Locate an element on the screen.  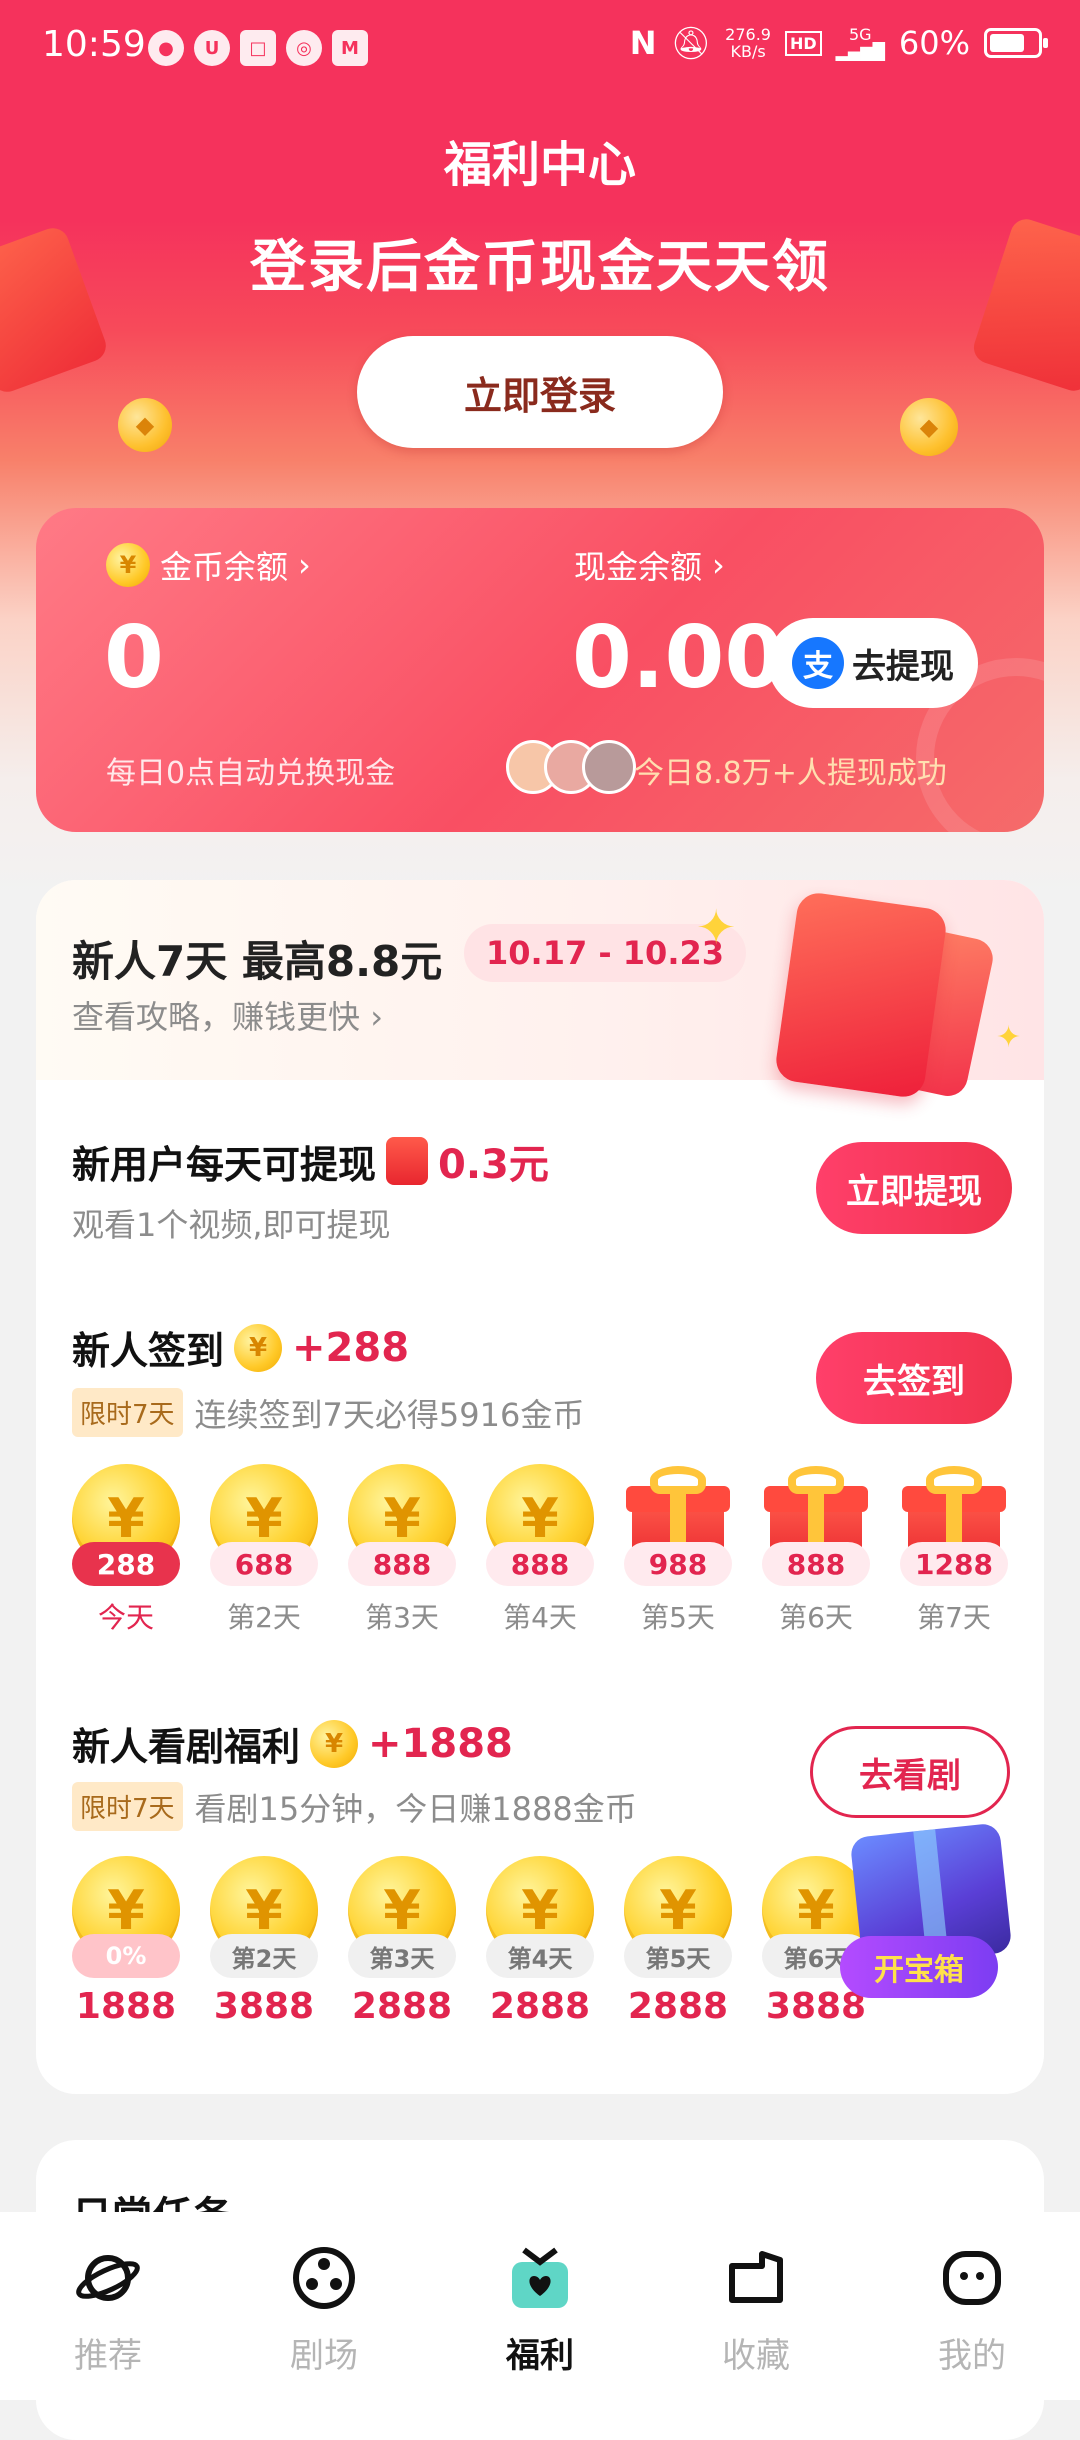
day-label: 第5天 is located at coordinates (678, 1617).